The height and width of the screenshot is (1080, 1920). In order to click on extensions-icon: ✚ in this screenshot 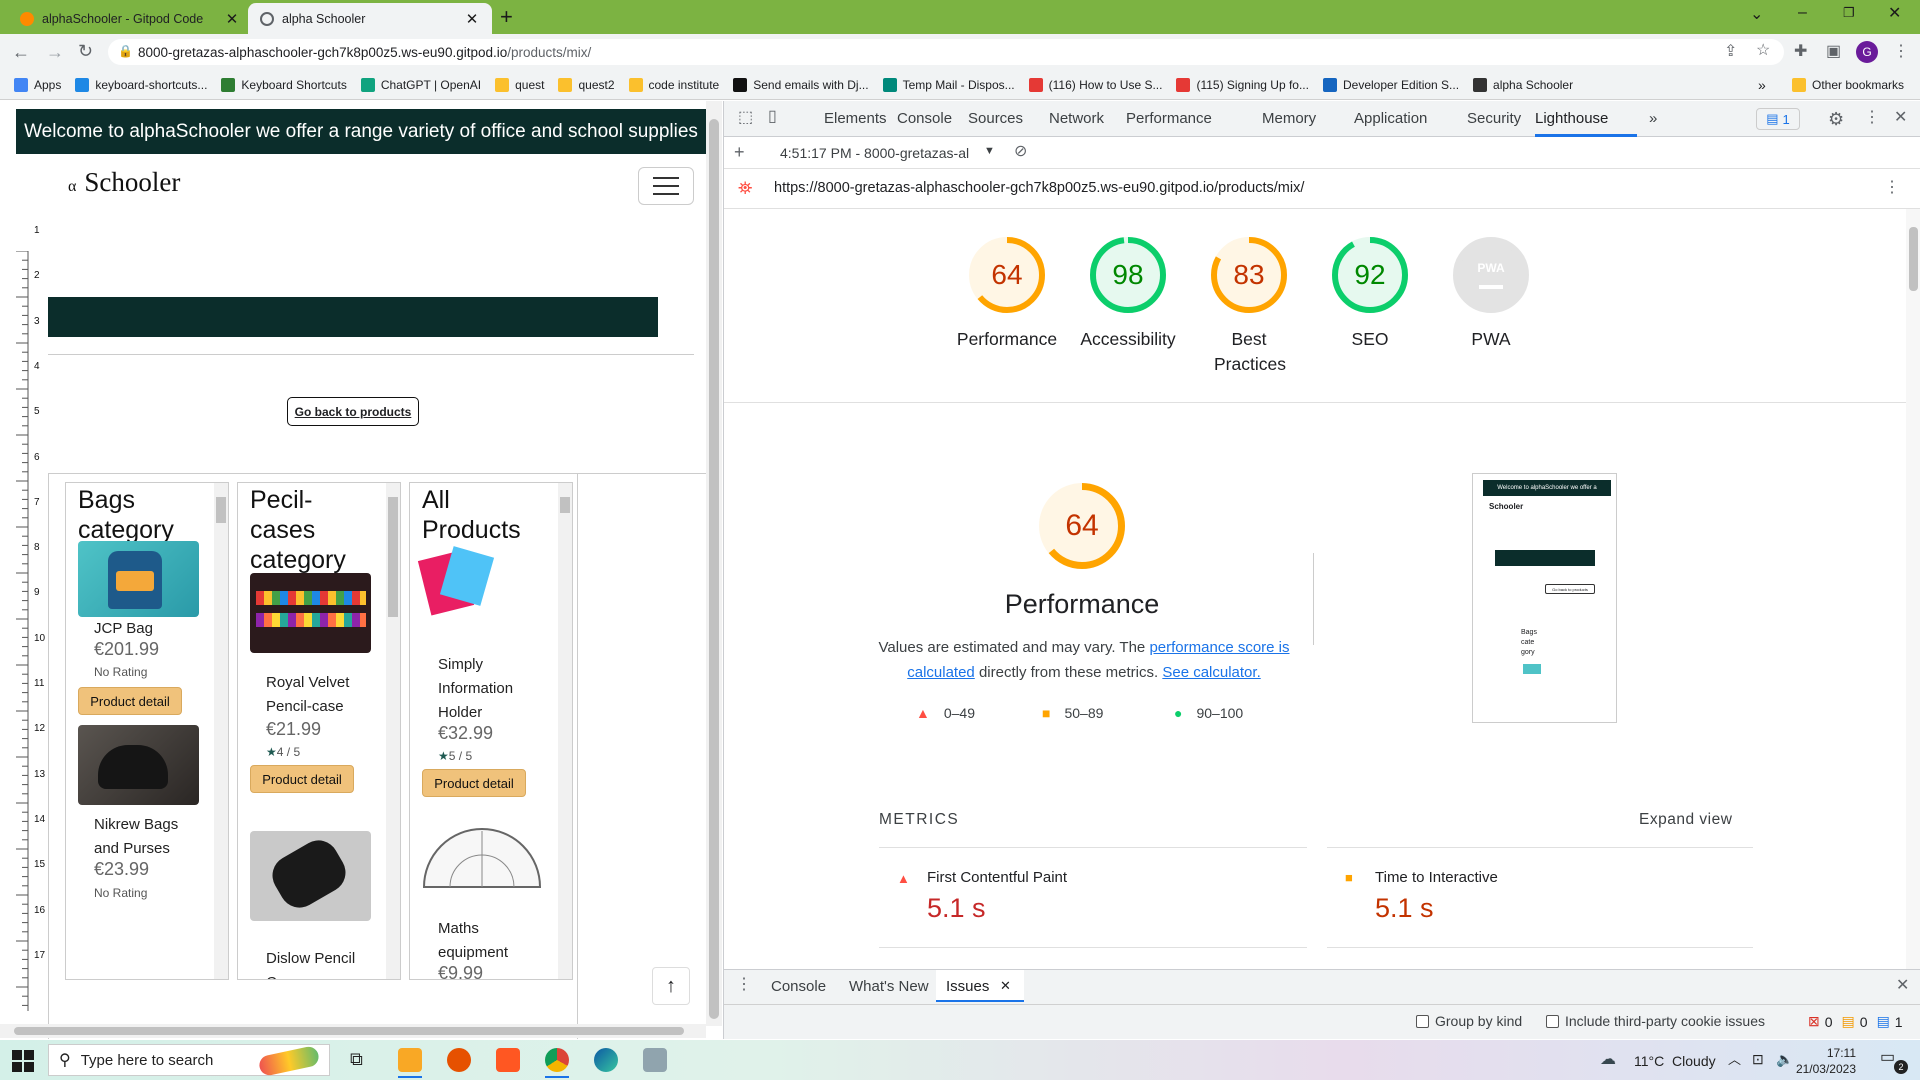, I will do `click(1800, 52)`.